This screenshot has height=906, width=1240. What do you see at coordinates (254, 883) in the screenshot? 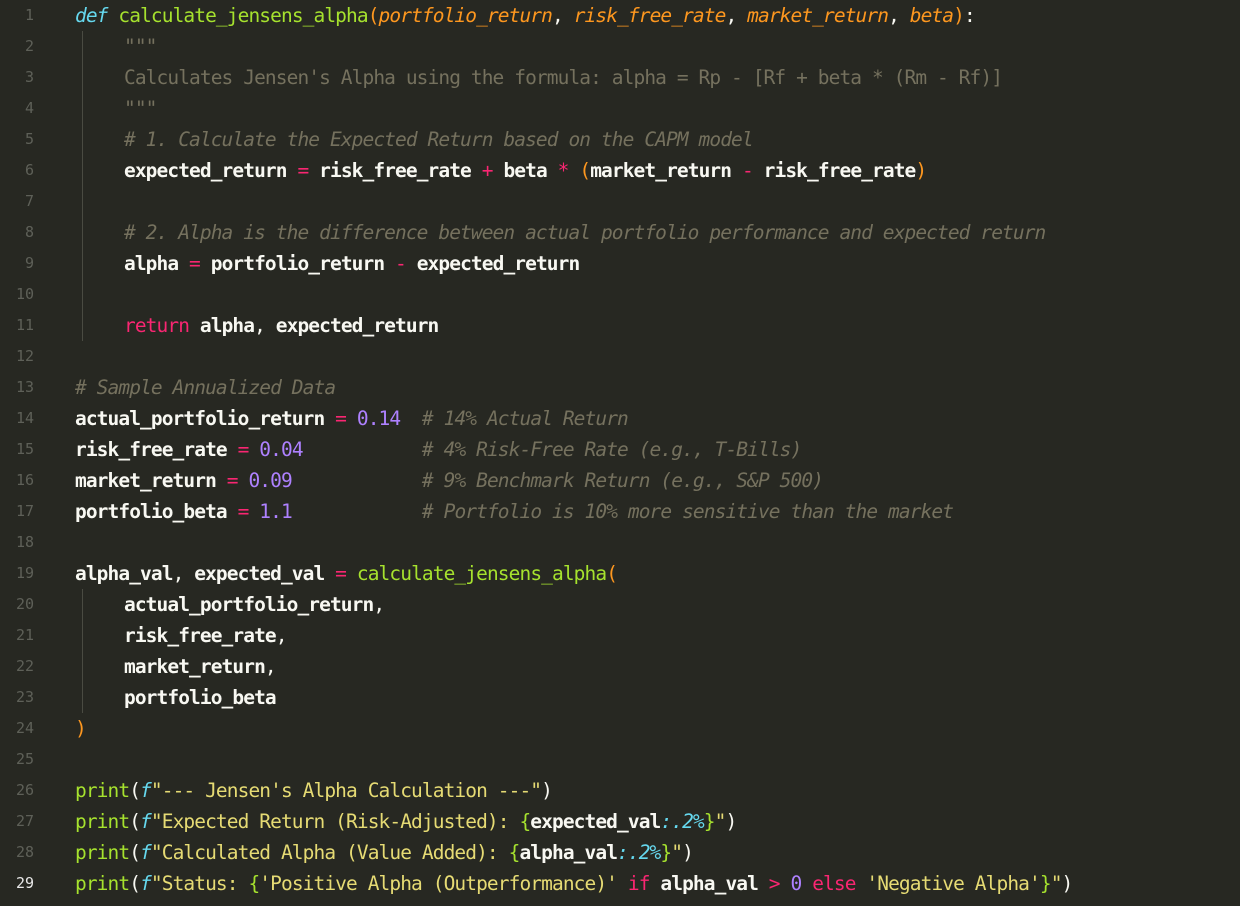
I see `code-token: {` at bounding box center [254, 883].